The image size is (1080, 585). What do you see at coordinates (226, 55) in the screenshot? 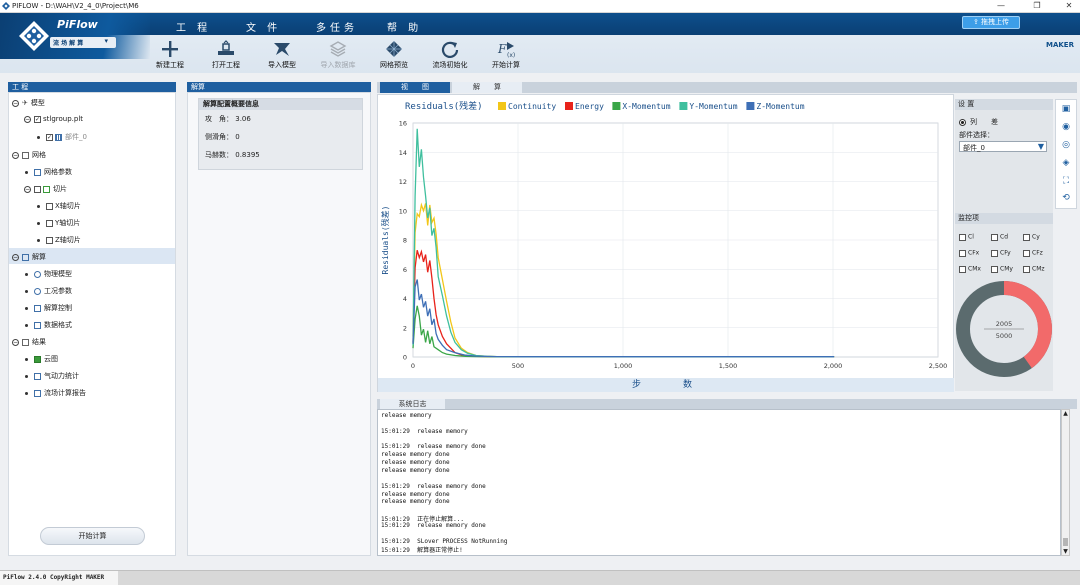
I see `open-project-button: 打开工程` at bounding box center [226, 55].